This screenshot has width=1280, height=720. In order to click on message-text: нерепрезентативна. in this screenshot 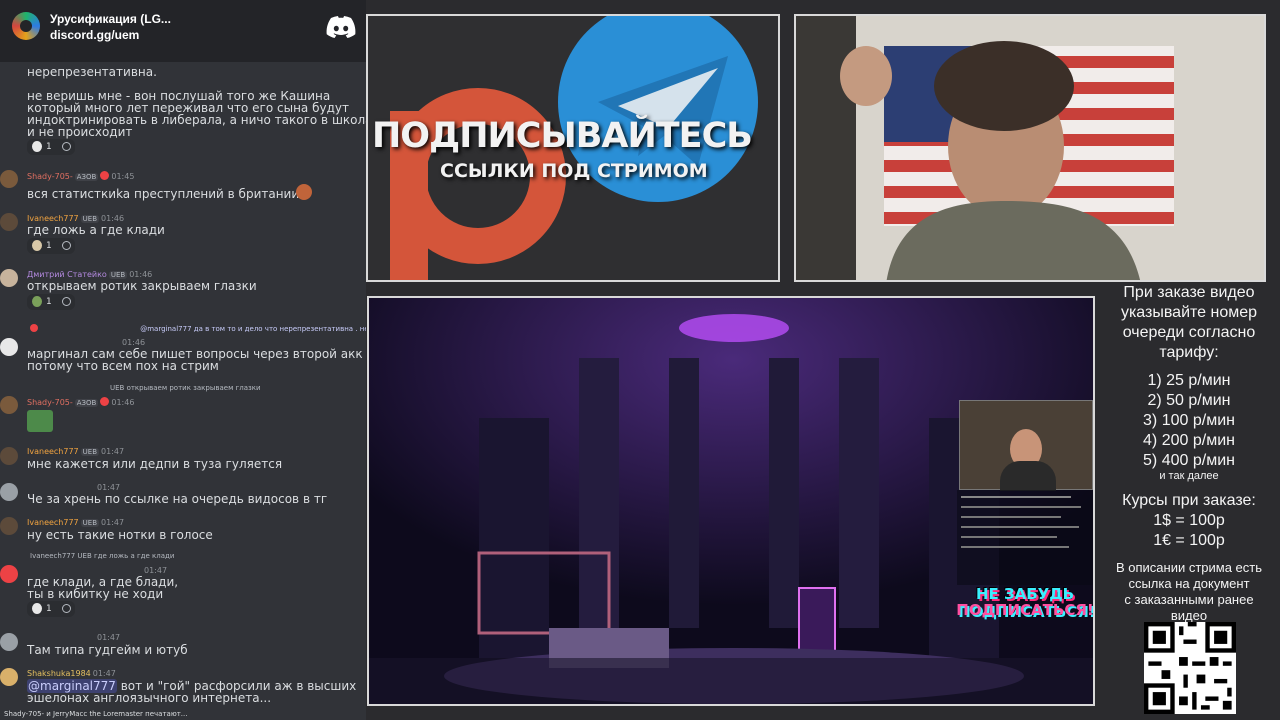, I will do `click(92, 72)`.